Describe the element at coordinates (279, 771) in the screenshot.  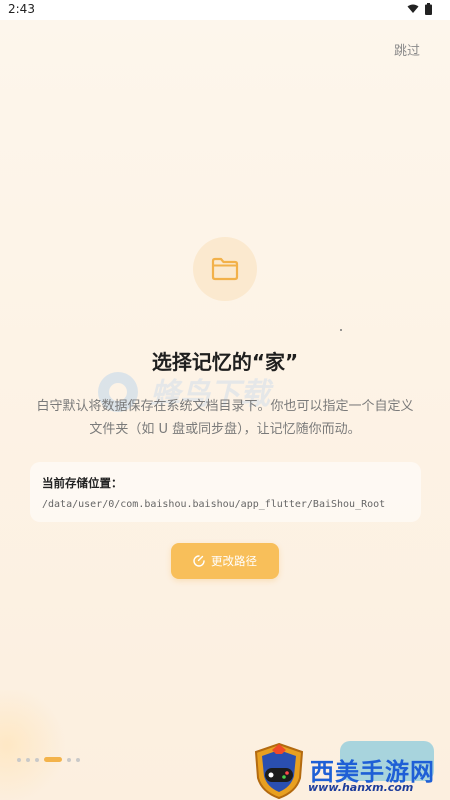
I see `gamepad-shield-logo` at that location.